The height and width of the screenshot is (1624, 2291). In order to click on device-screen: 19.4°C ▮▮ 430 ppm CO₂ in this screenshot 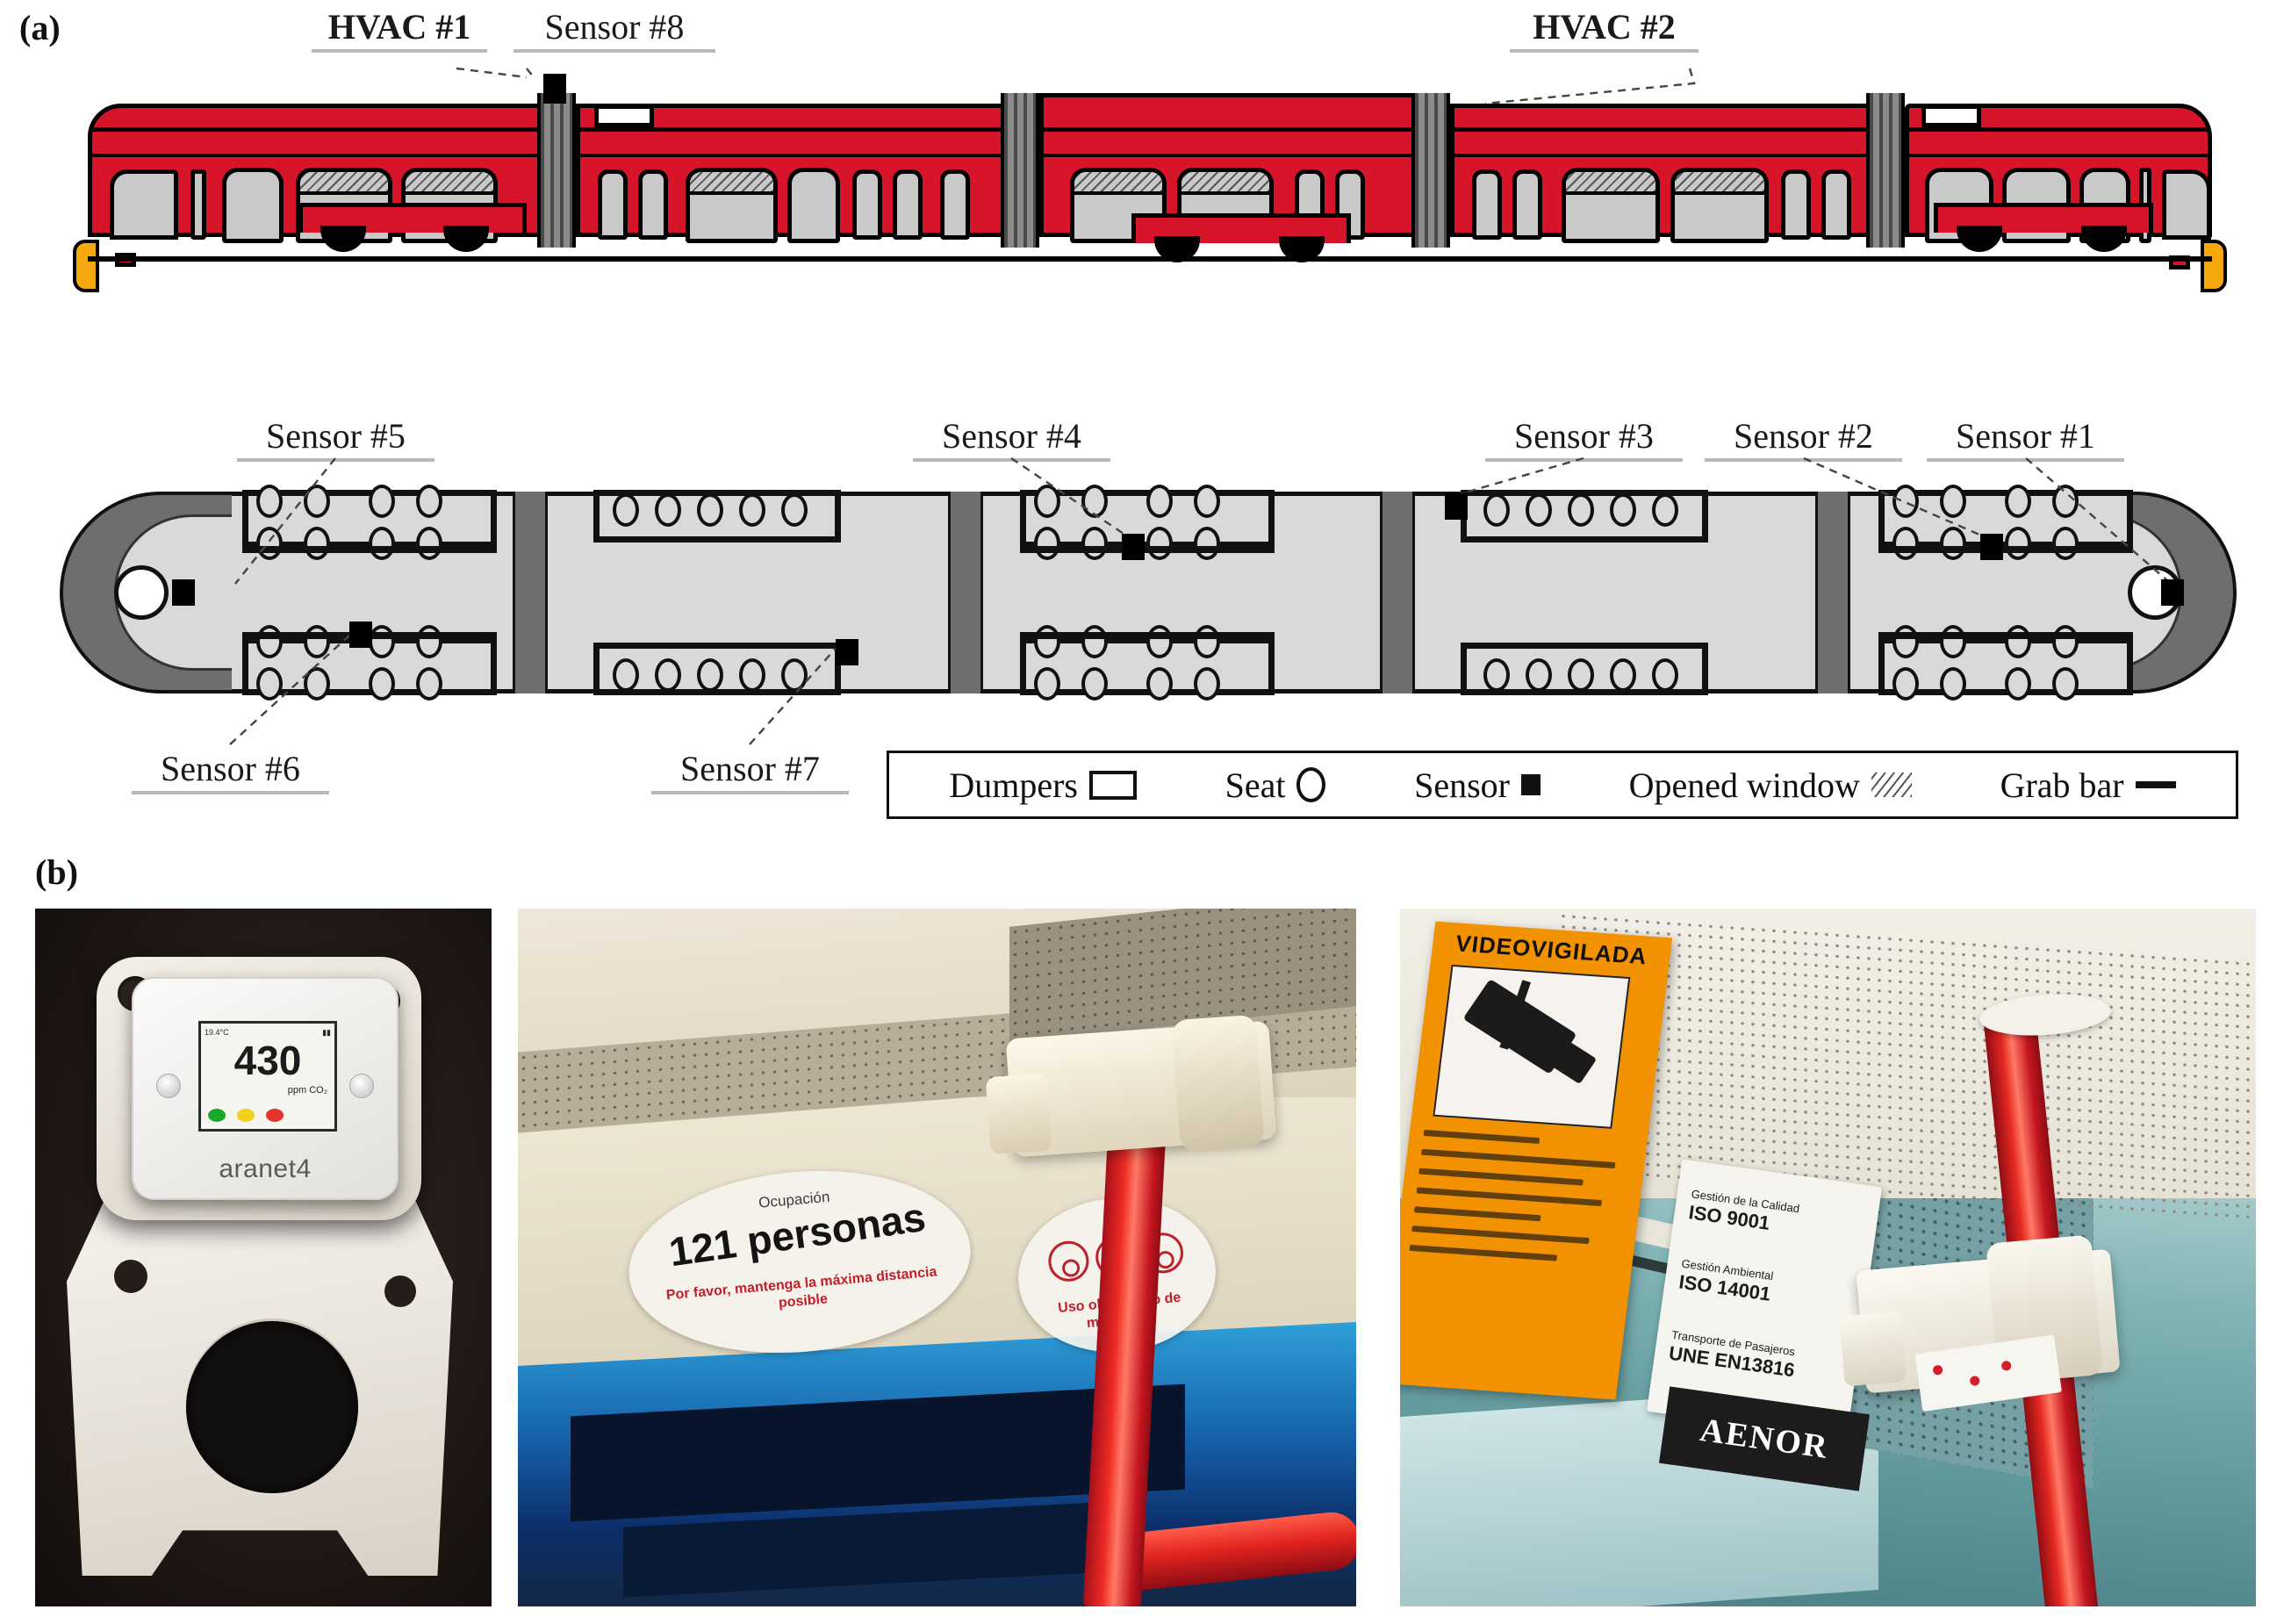, I will do `click(267, 1076)`.